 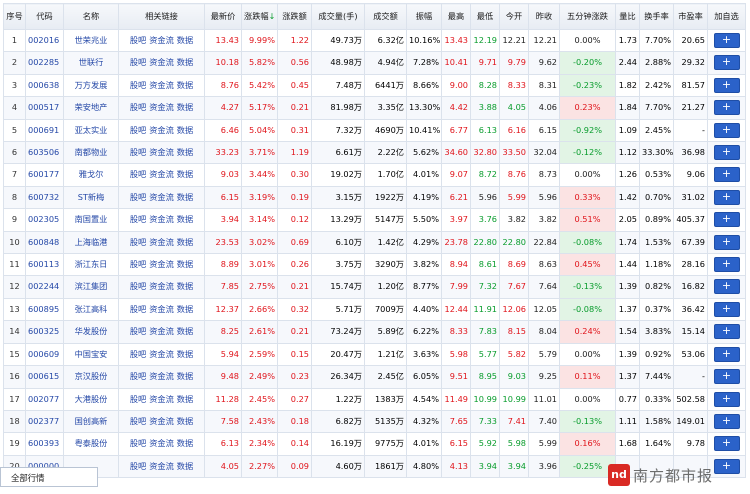 What do you see at coordinates (91, 220) in the screenshot?
I see `cell-name: 南国置业` at bounding box center [91, 220].